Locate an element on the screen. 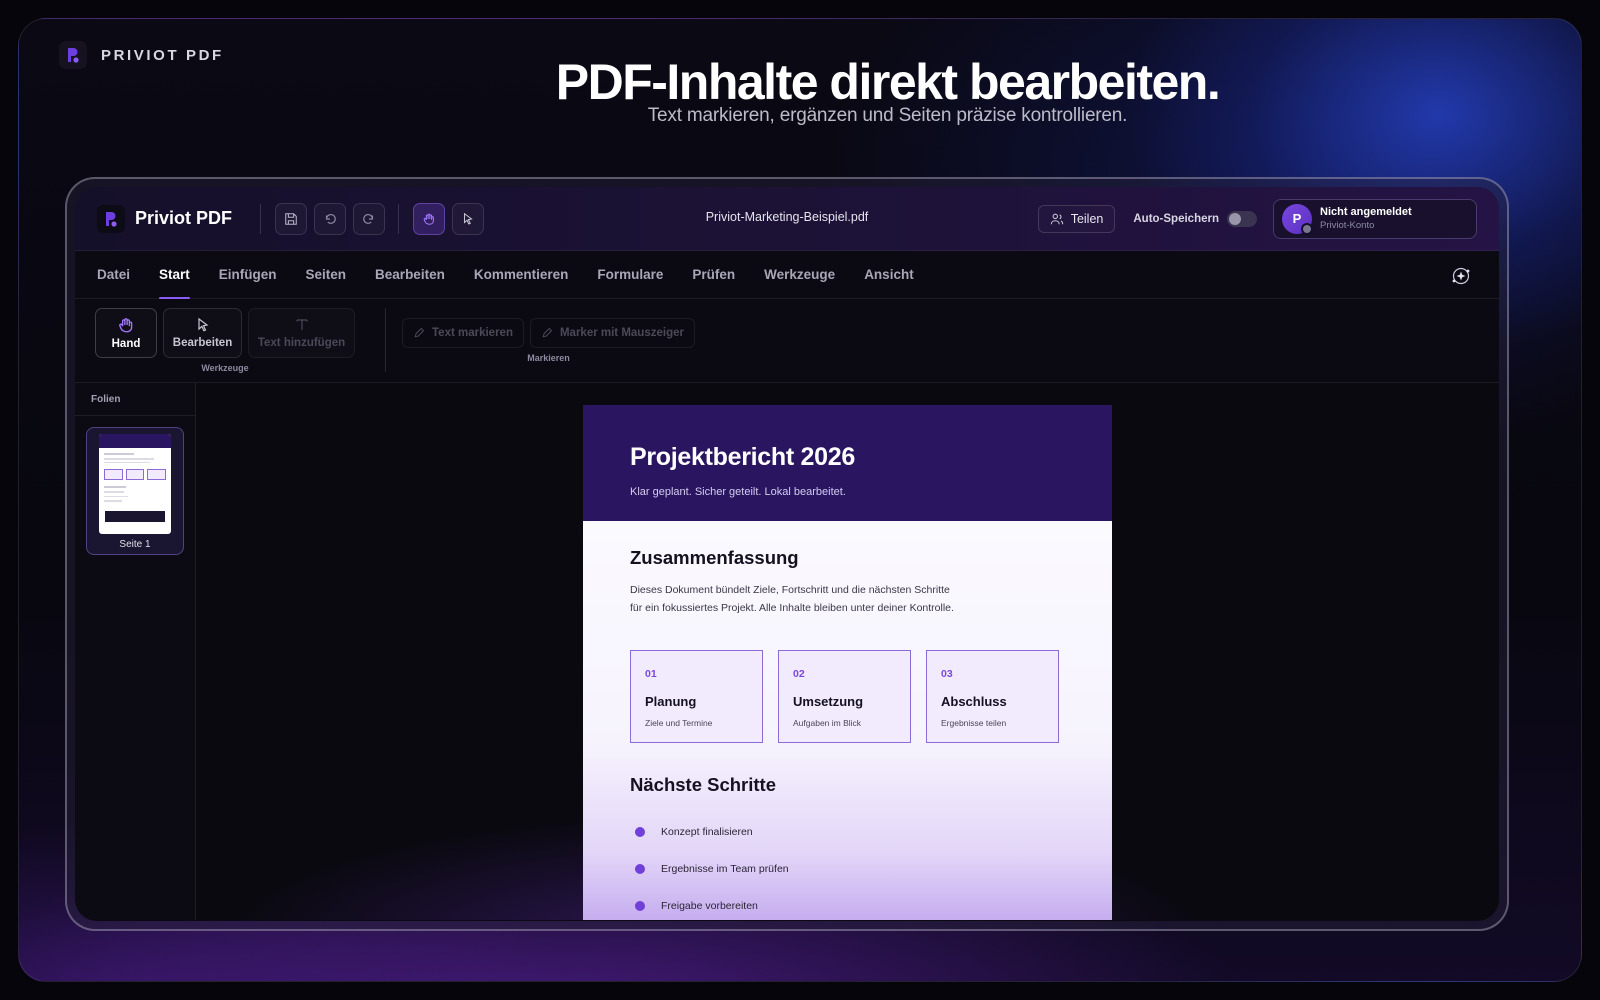 The image size is (1600, 1000). list-item: Ergebnisse im Team prüfen is located at coordinates (847, 868).